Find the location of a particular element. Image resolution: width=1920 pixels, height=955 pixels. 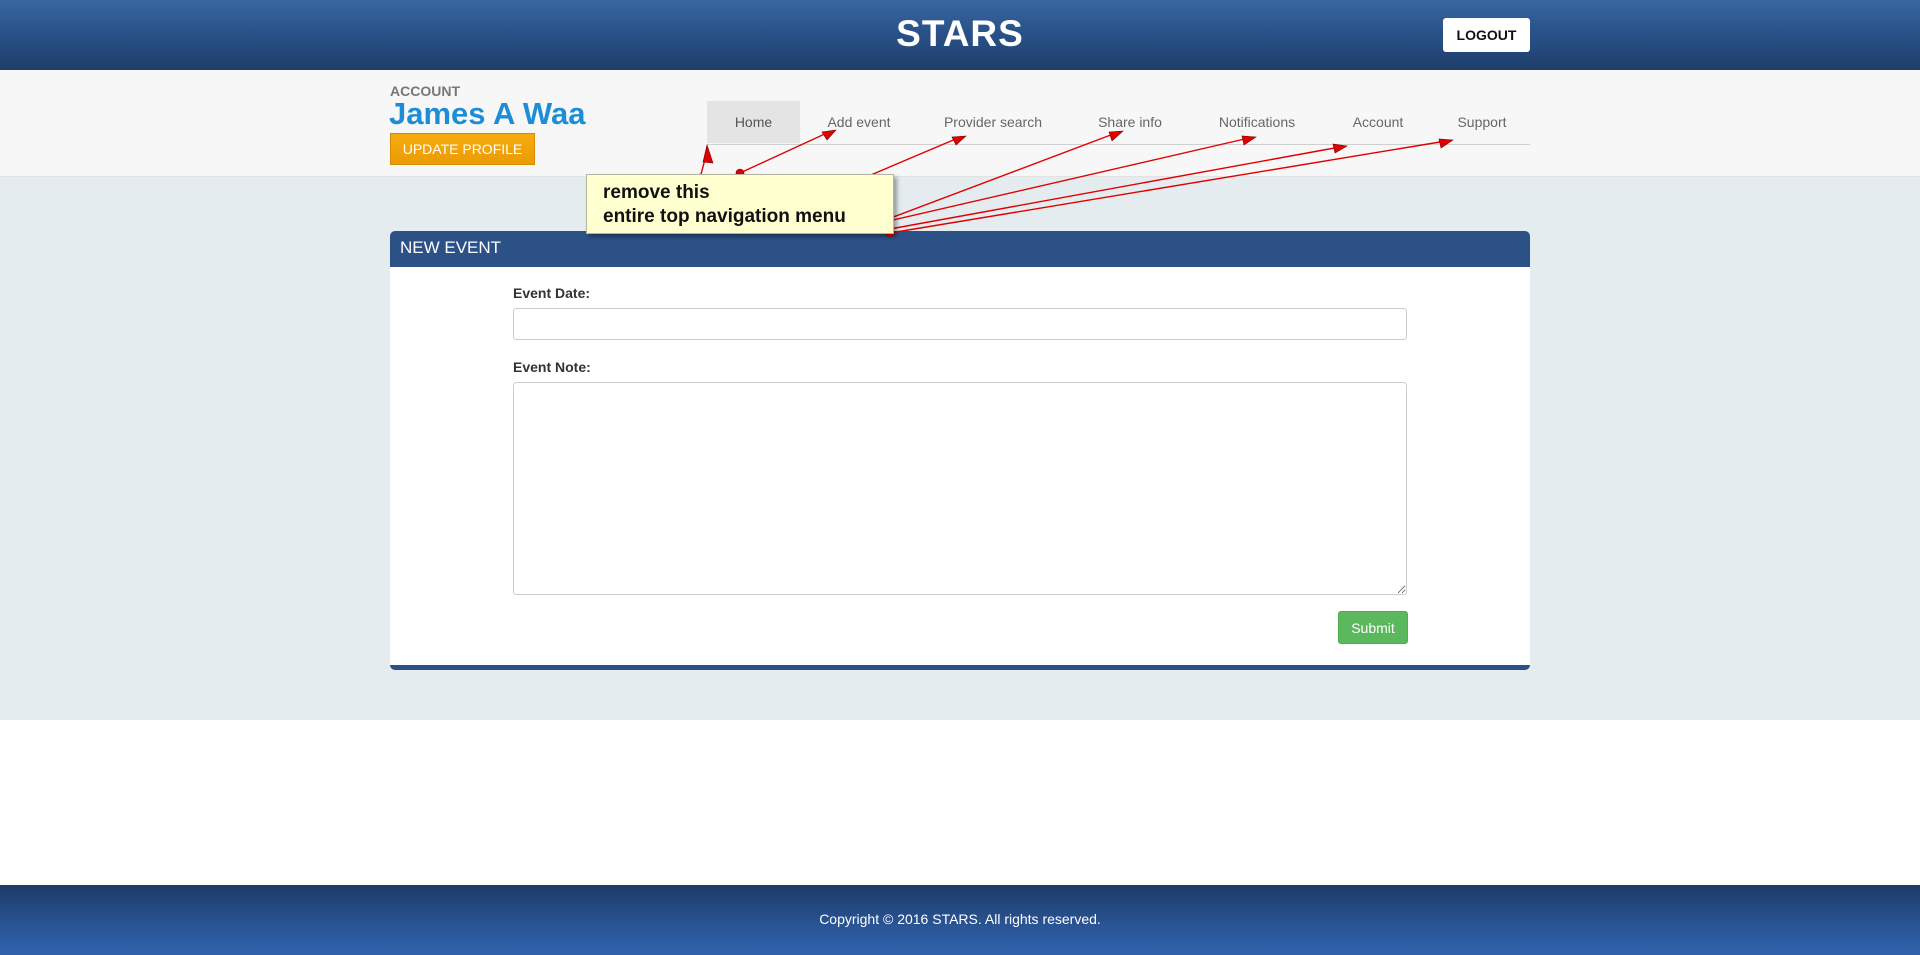

event-note-textarea is located at coordinates (960, 488).